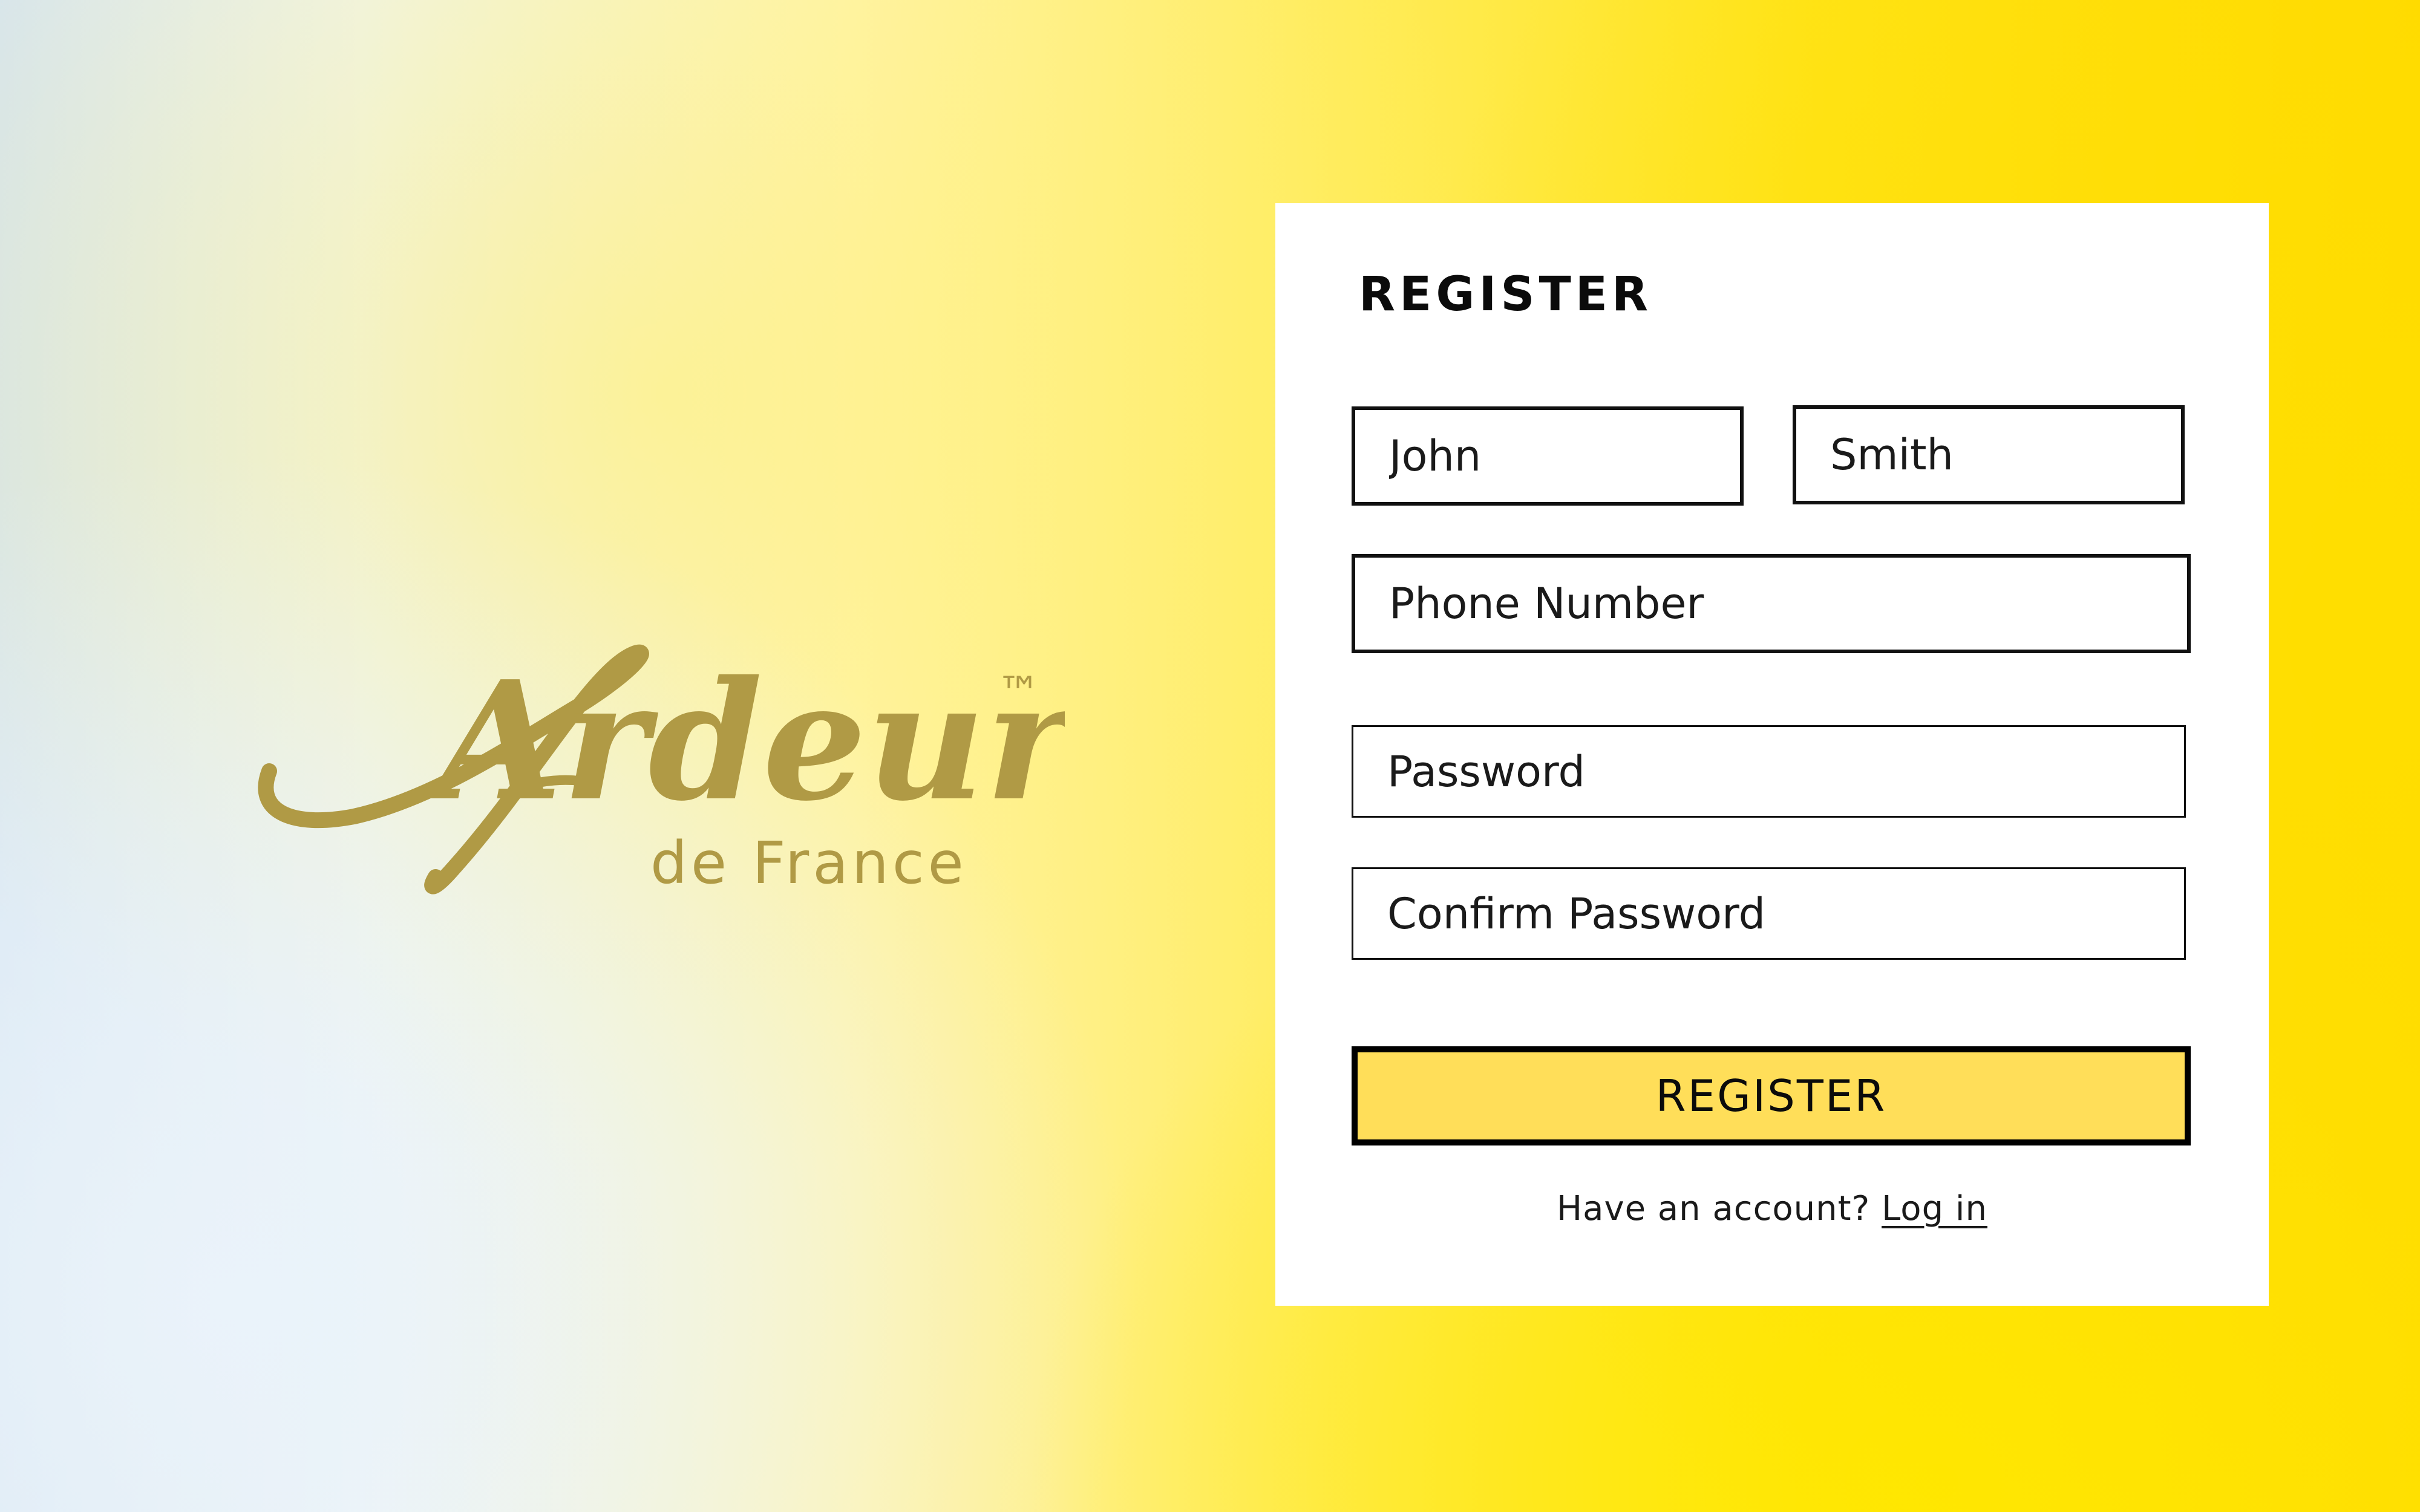 Image resolution: width=2420 pixels, height=1512 pixels. Describe the element at coordinates (1769, 771) in the screenshot. I see `password-input` at that location.